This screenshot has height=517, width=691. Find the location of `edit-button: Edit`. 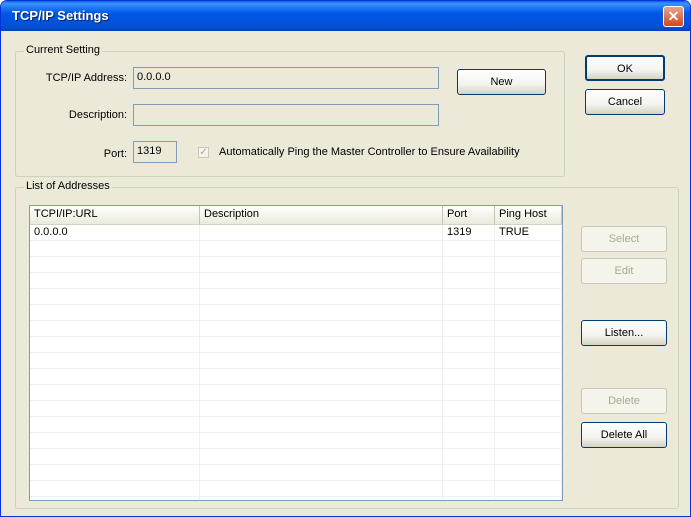

edit-button: Edit is located at coordinates (624, 271).